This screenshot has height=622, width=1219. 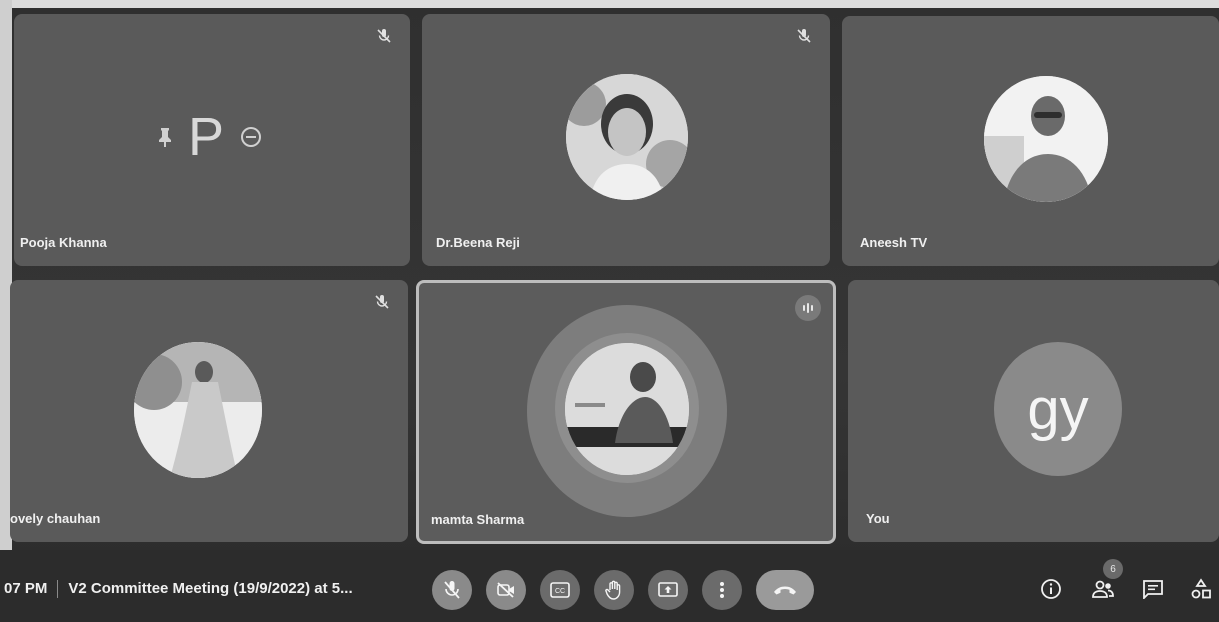 I want to click on audio-level-badge, so click(x=808, y=308).